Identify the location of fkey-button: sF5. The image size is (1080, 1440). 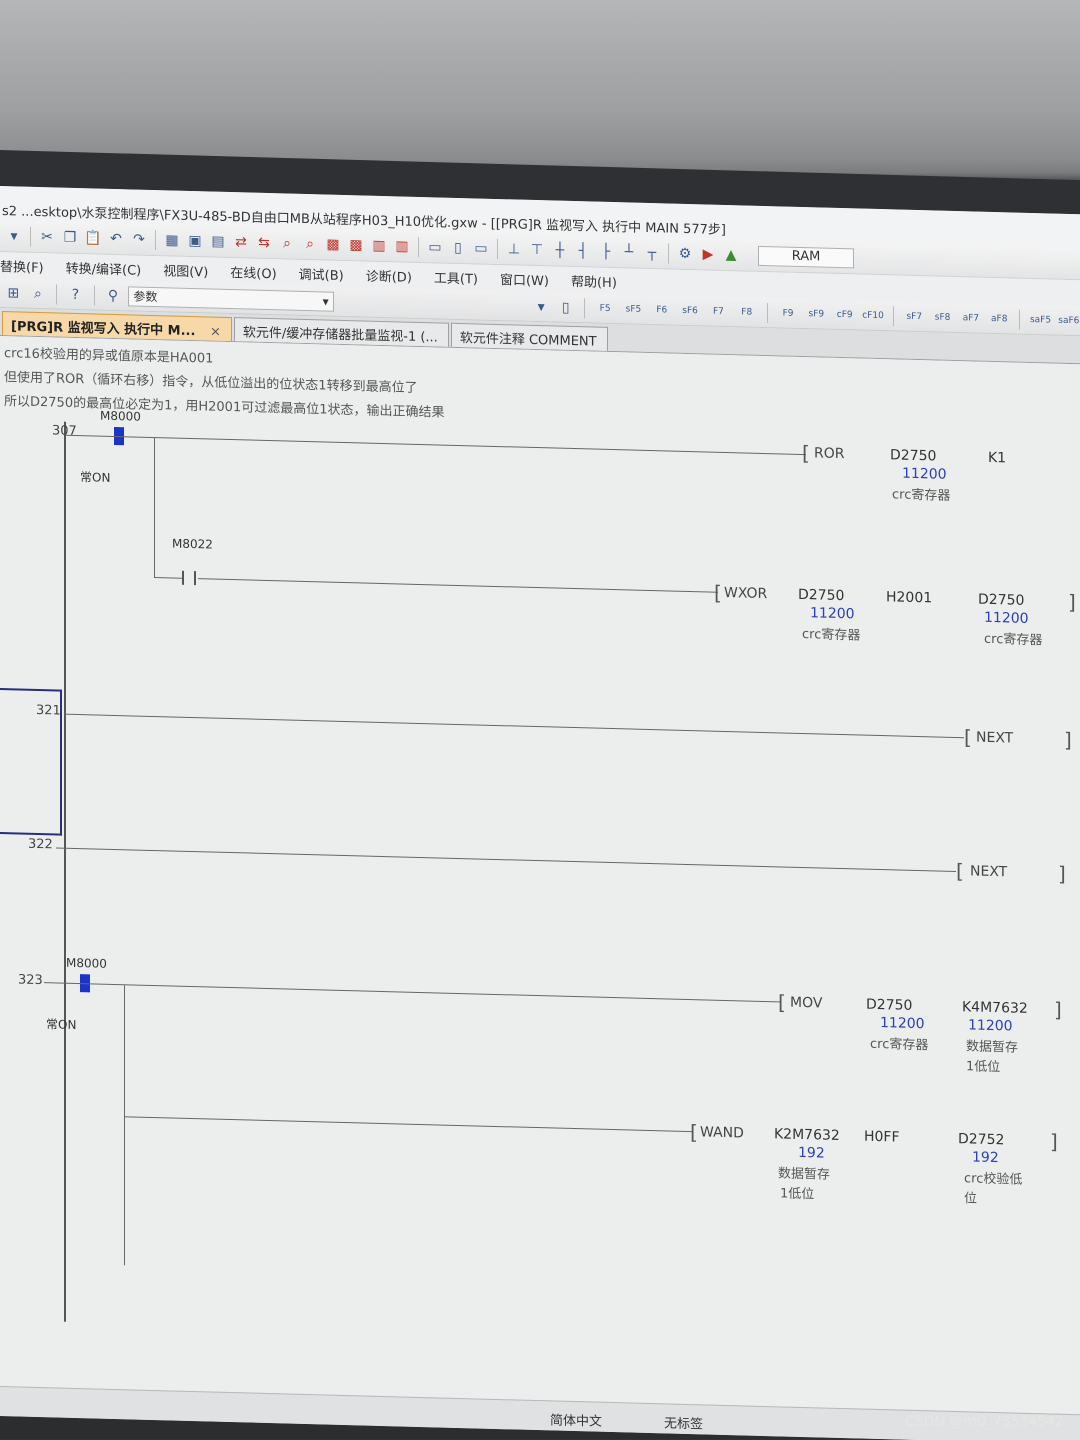
(633, 309).